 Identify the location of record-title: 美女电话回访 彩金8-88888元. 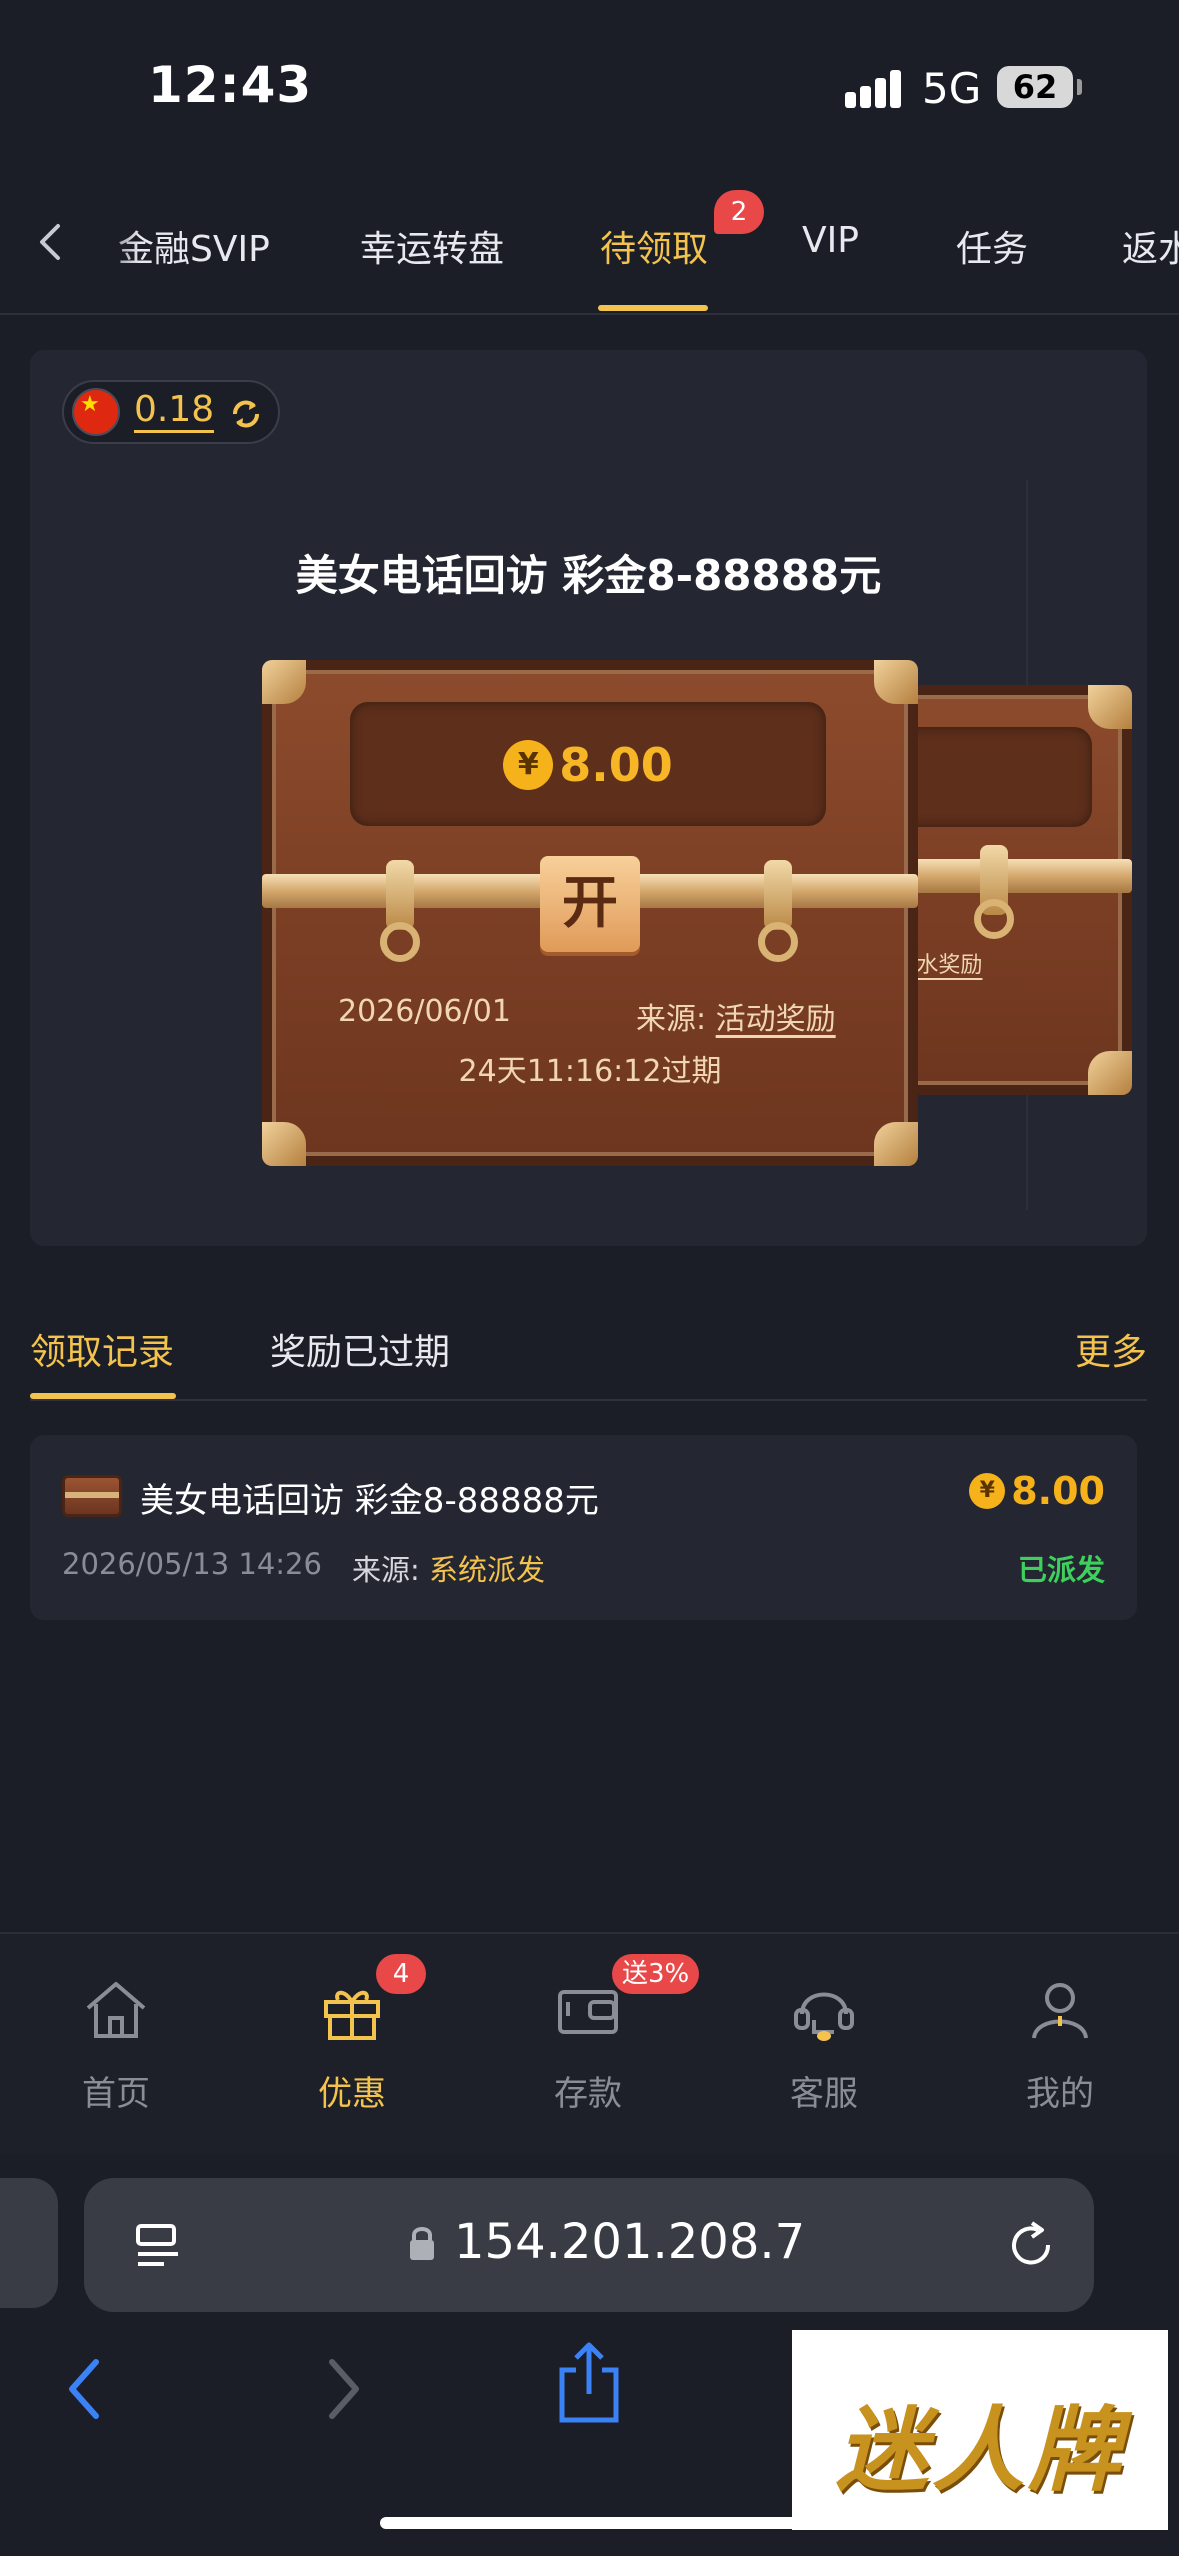
(369, 1501).